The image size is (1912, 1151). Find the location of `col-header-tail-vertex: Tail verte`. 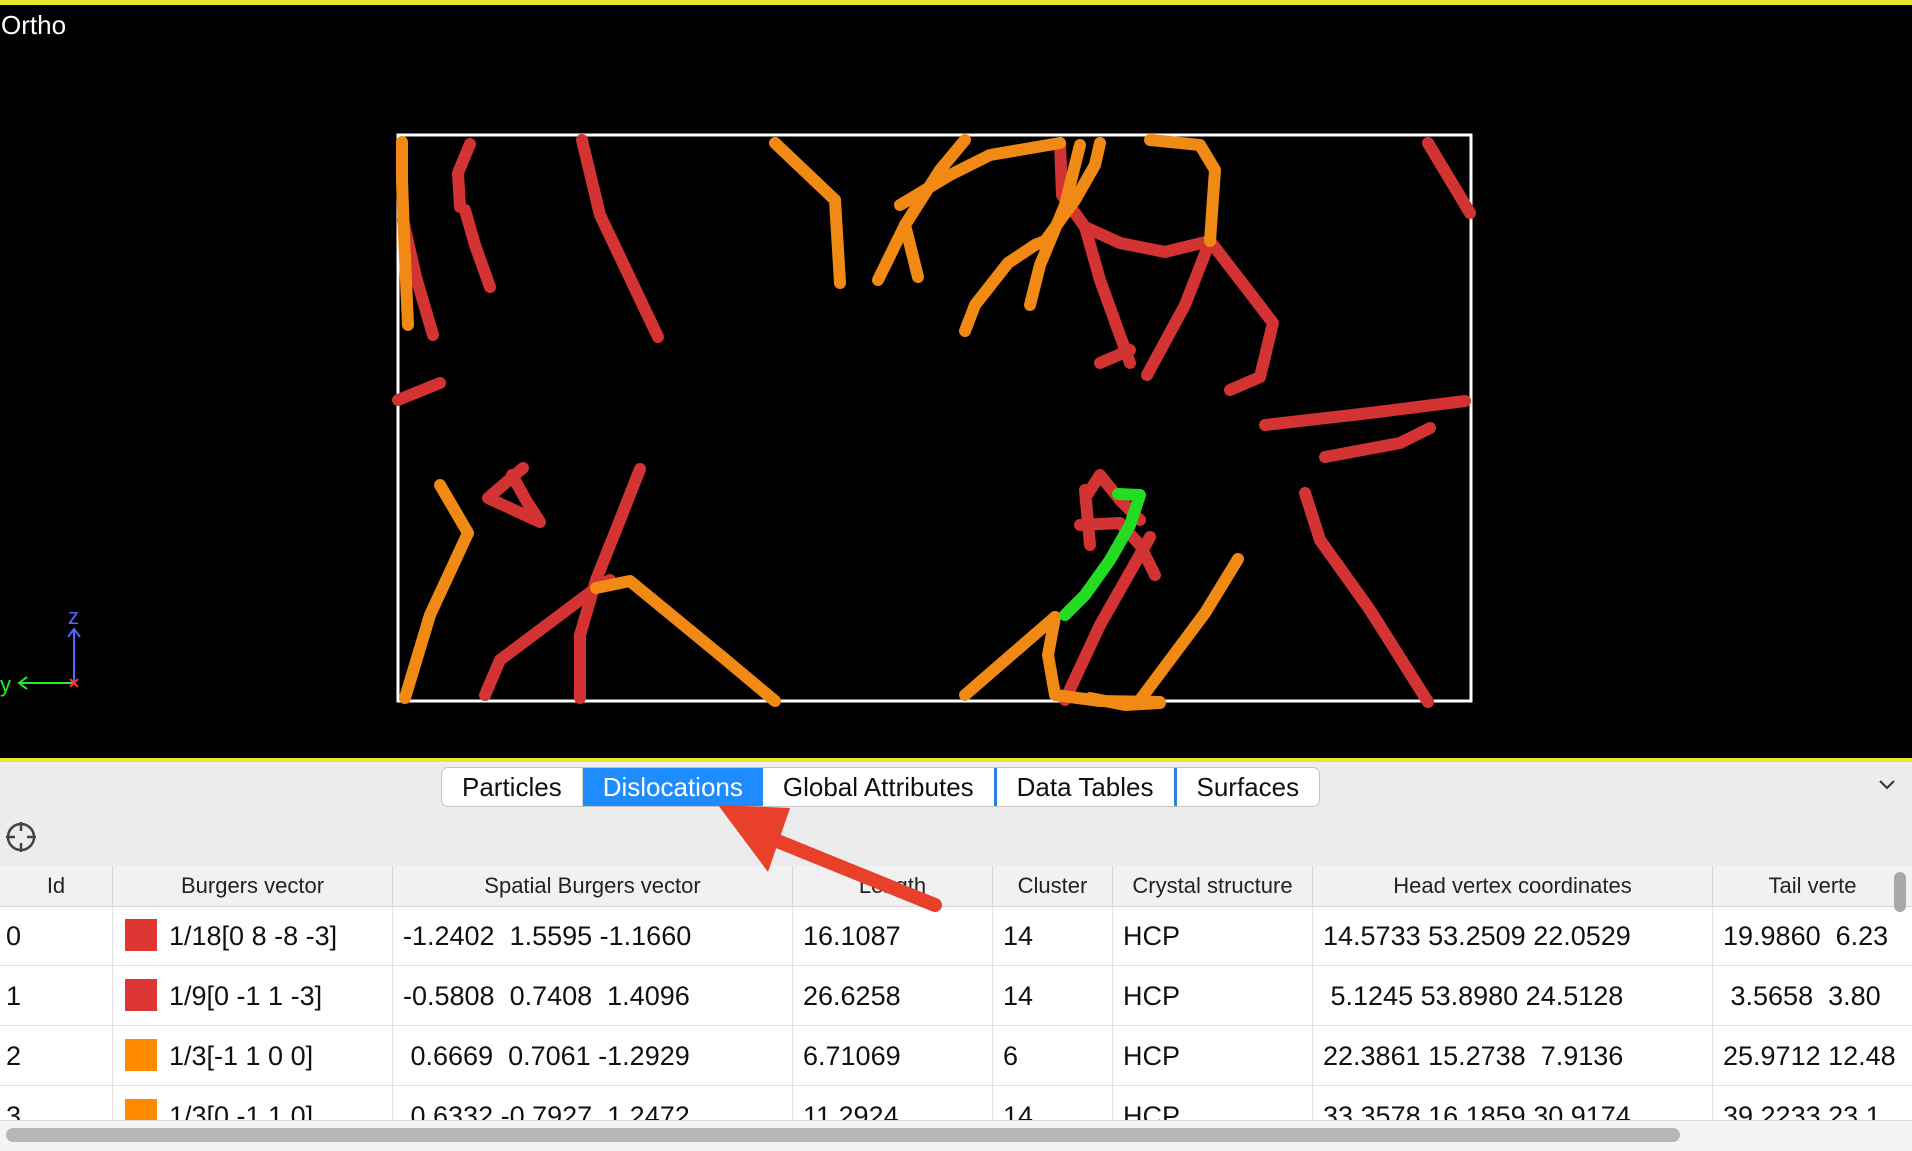

col-header-tail-vertex: Tail verte is located at coordinates (1812, 886).